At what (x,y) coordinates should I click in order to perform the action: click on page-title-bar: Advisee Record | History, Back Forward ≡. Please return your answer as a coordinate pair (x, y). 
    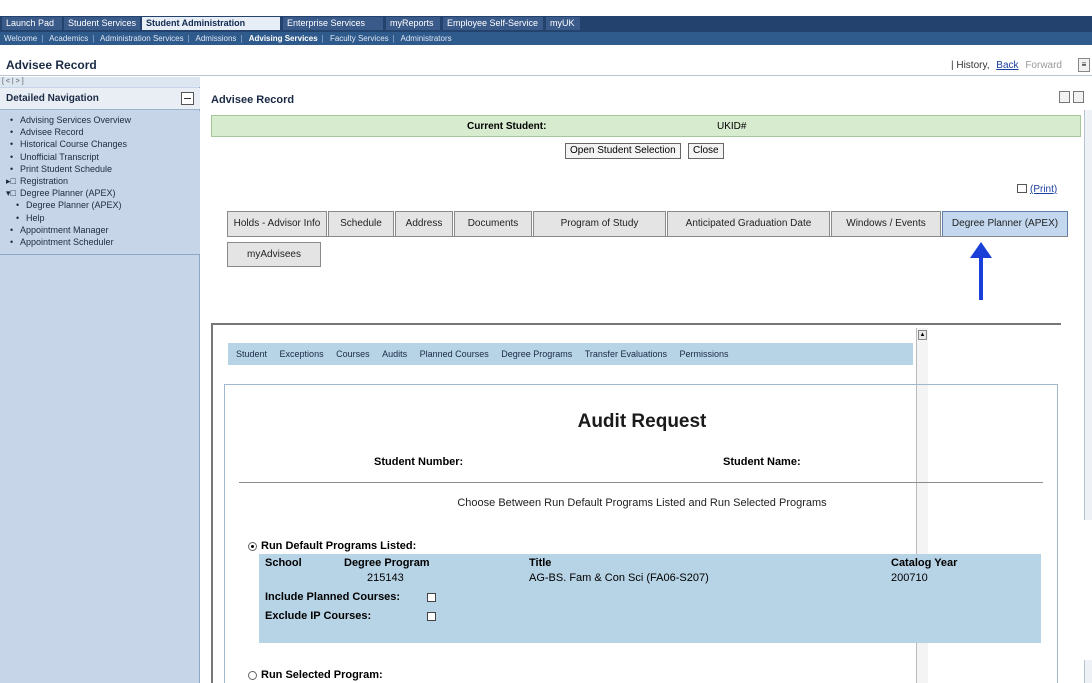
    Looking at the image, I should click on (546, 65).